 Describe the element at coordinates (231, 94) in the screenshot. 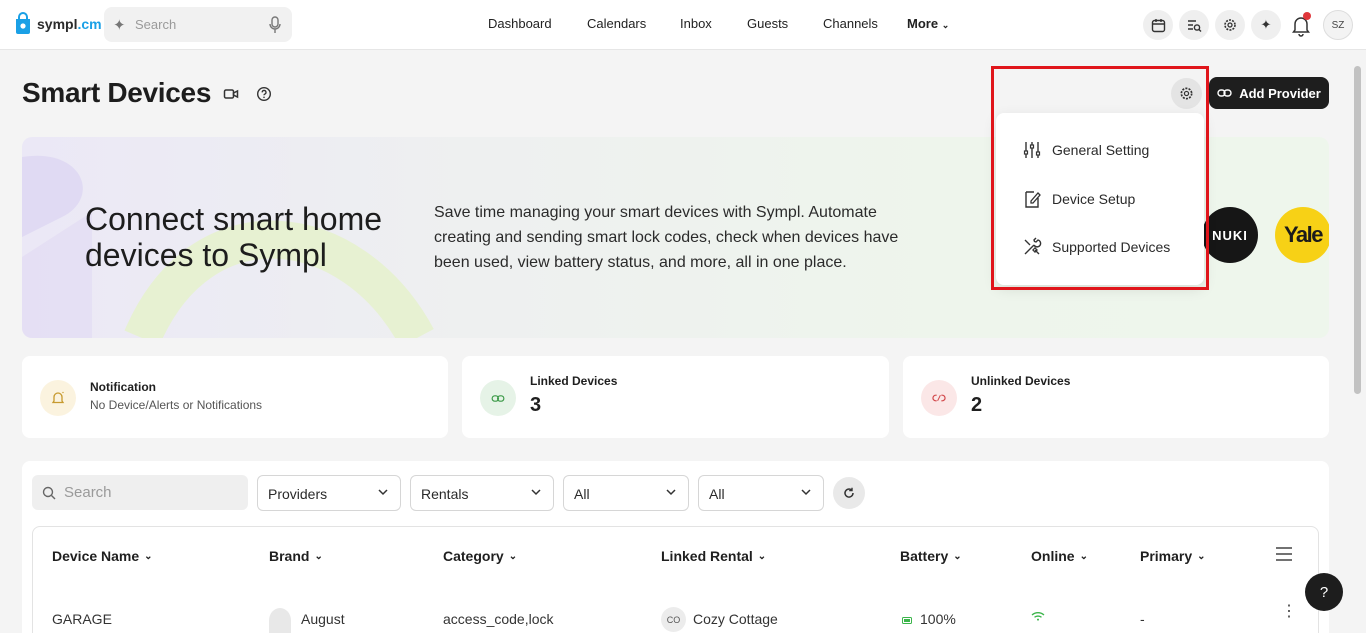

I see `video-icon` at that location.